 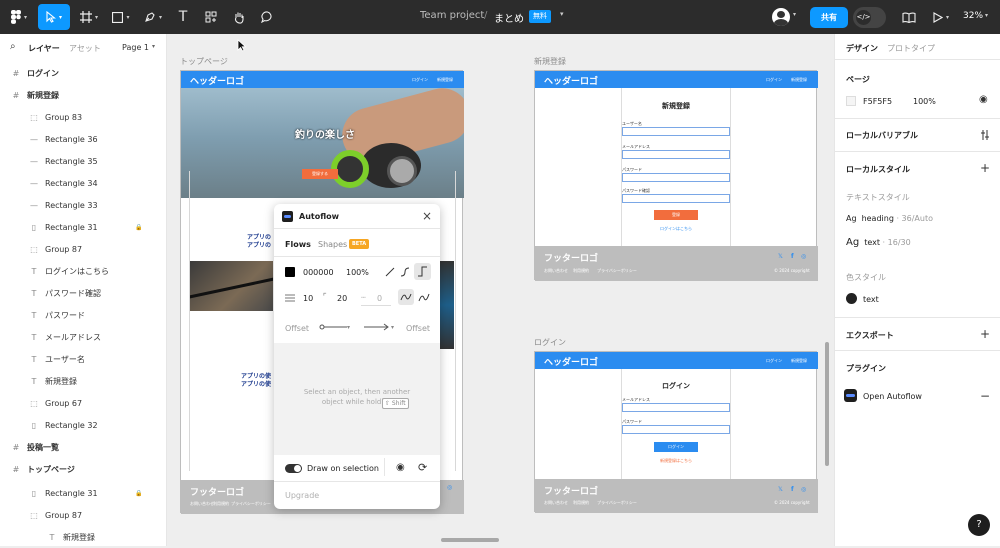 What do you see at coordinates (83, 293) in the screenshot?
I see `layer-row: T パスワード確認` at bounding box center [83, 293].